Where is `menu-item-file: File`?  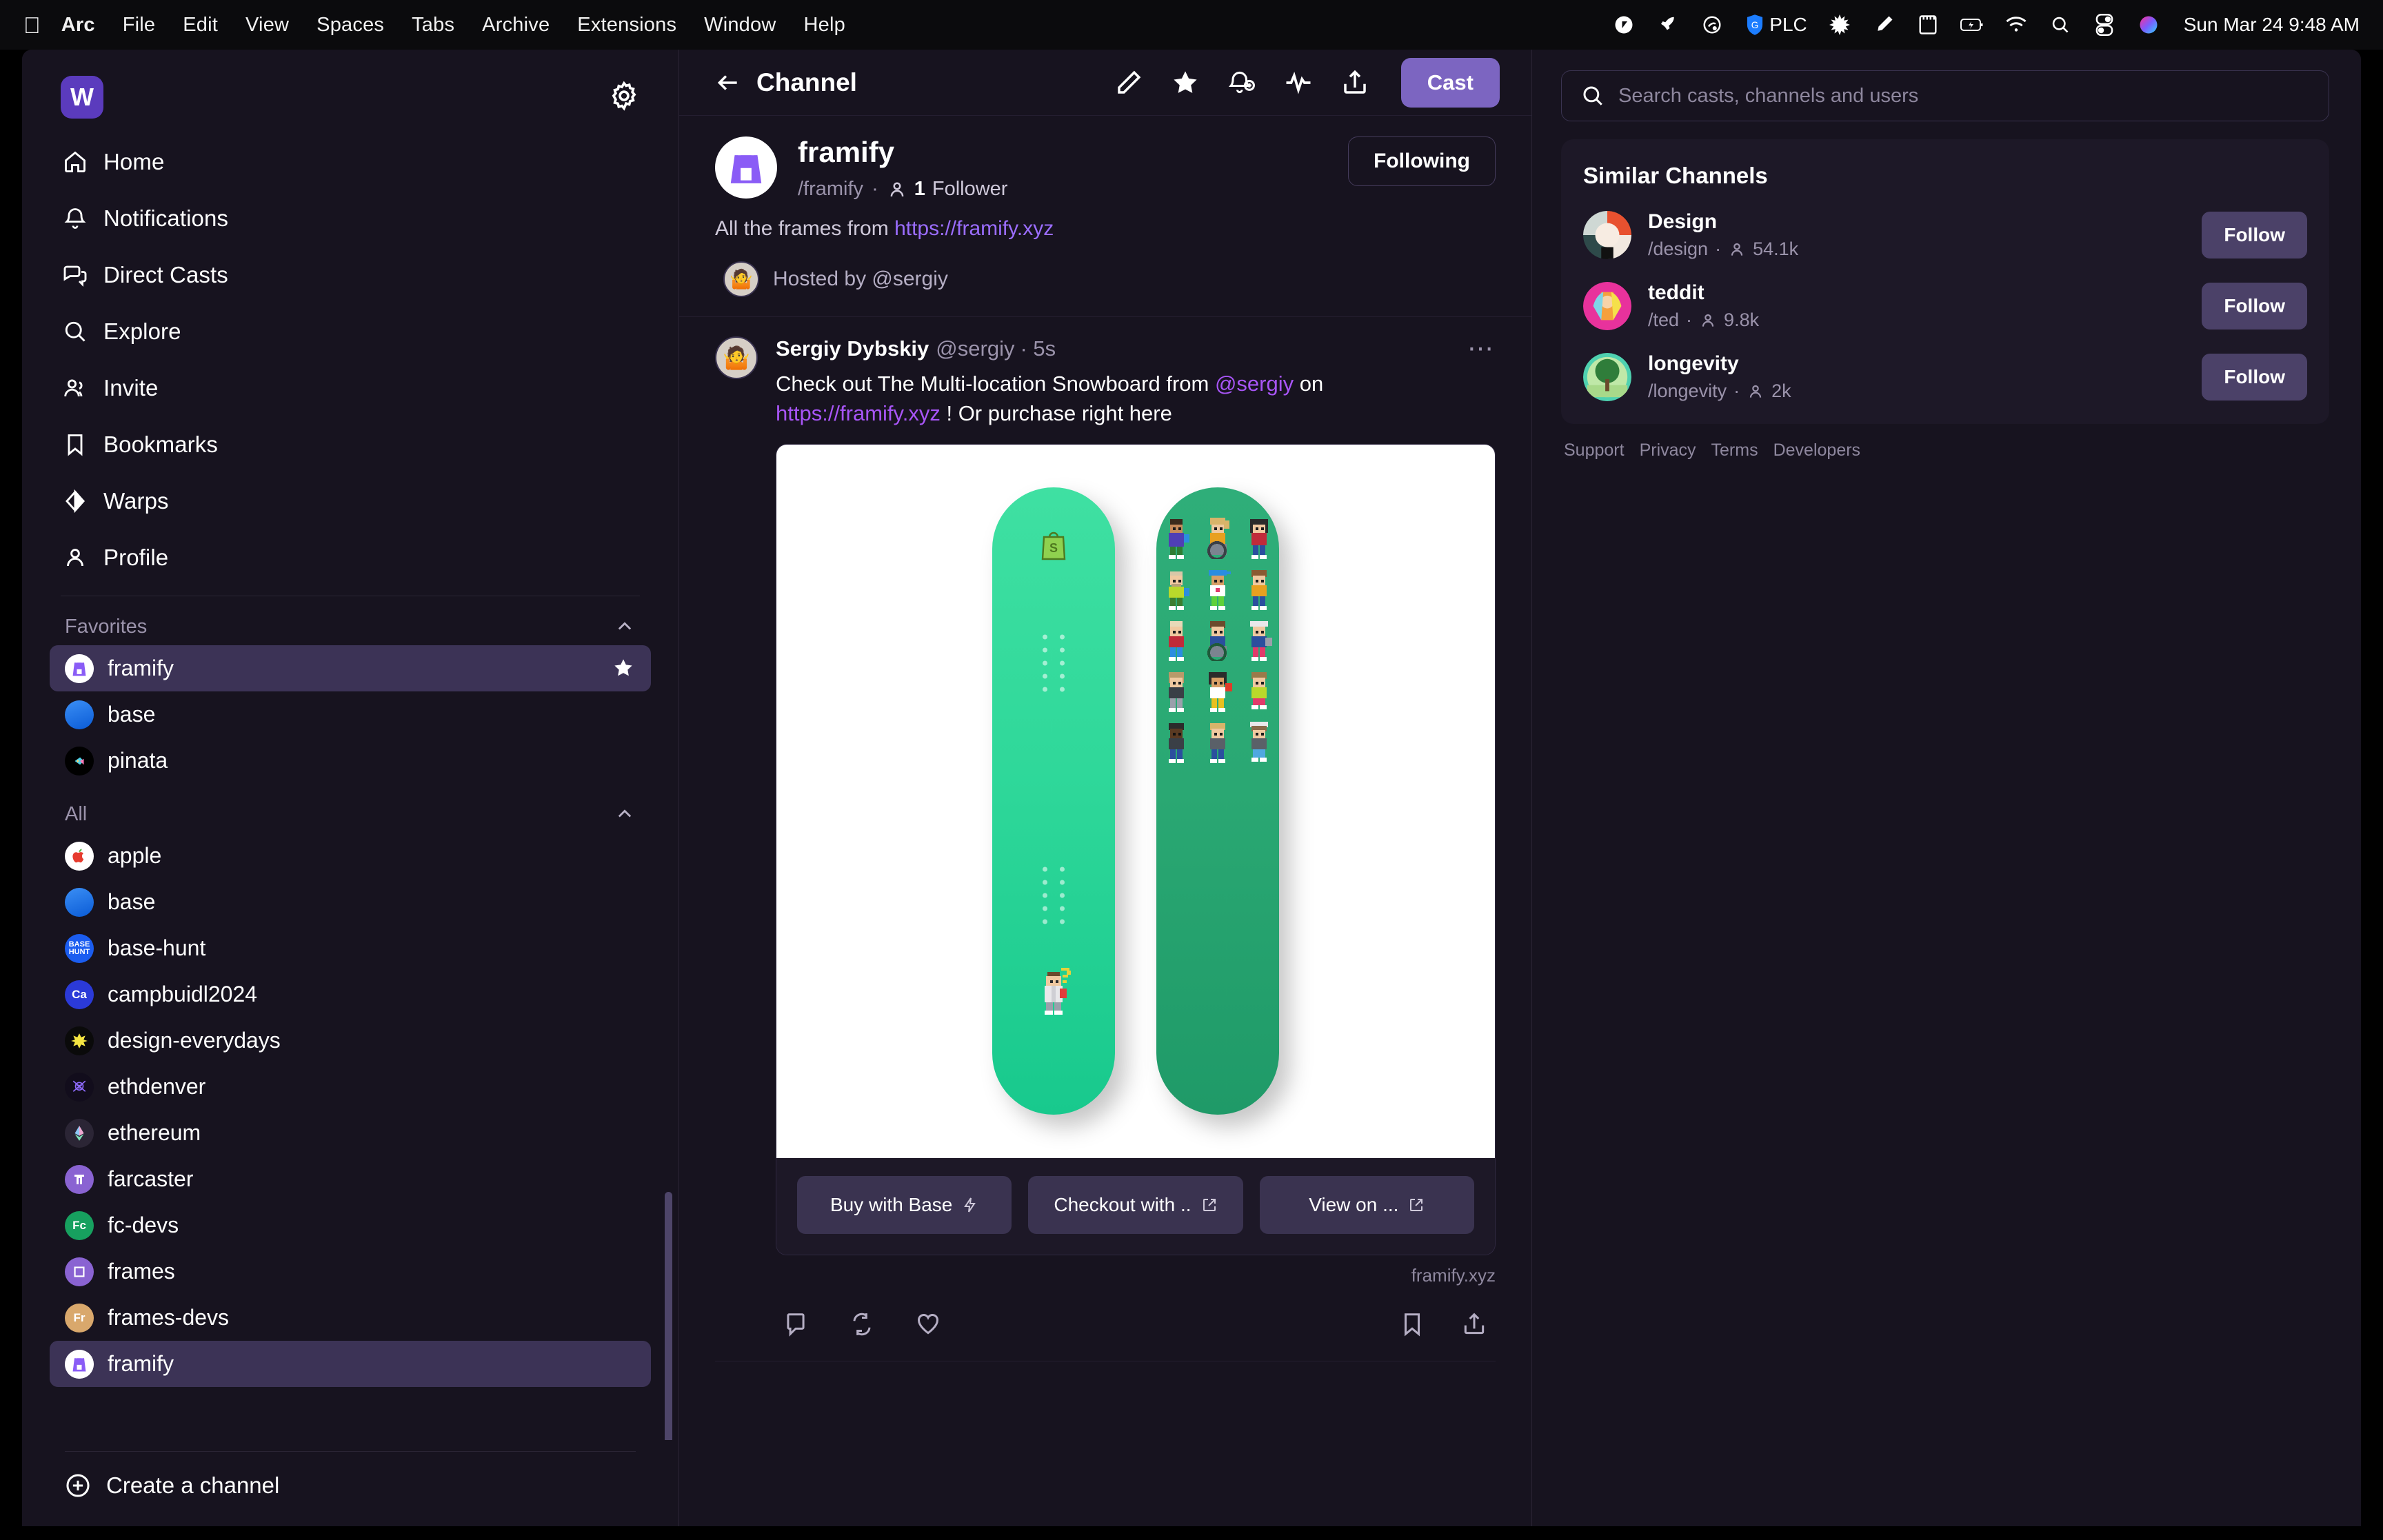
menu-item-file: File is located at coordinates (139, 26).